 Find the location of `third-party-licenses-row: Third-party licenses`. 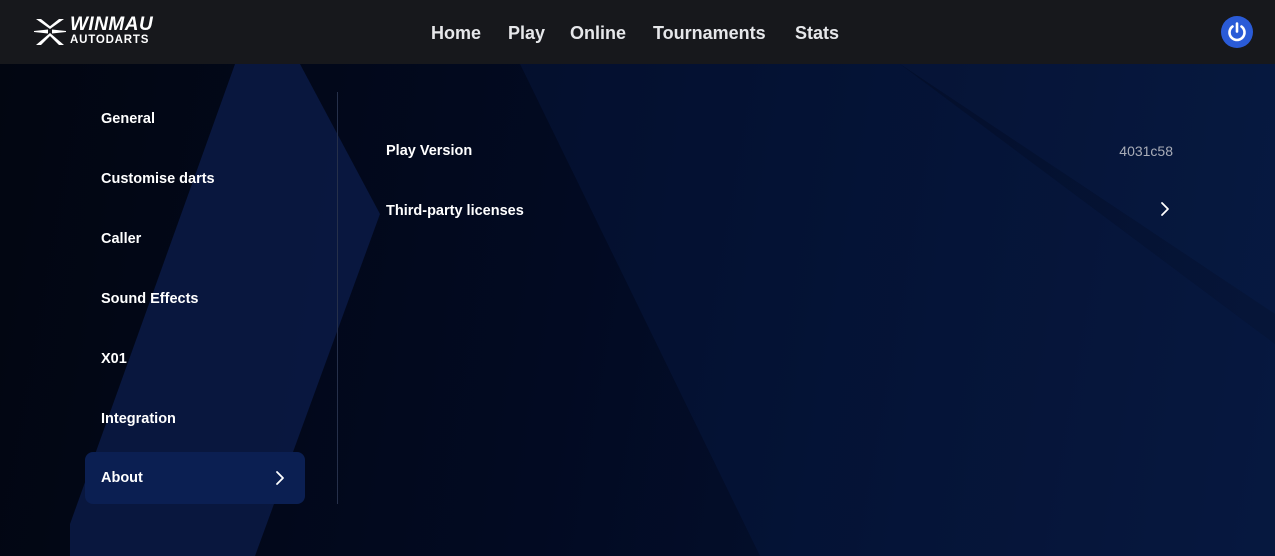

third-party-licenses-row: Third-party licenses is located at coordinates (781, 210).